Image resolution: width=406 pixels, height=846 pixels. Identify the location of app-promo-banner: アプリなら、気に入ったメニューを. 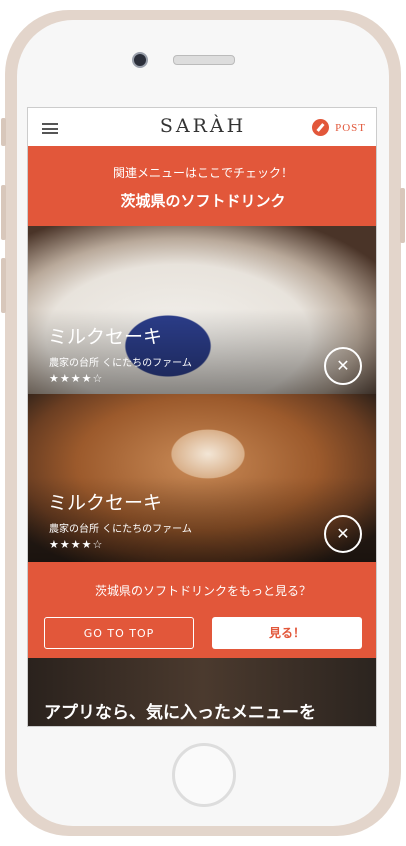
(202, 692).